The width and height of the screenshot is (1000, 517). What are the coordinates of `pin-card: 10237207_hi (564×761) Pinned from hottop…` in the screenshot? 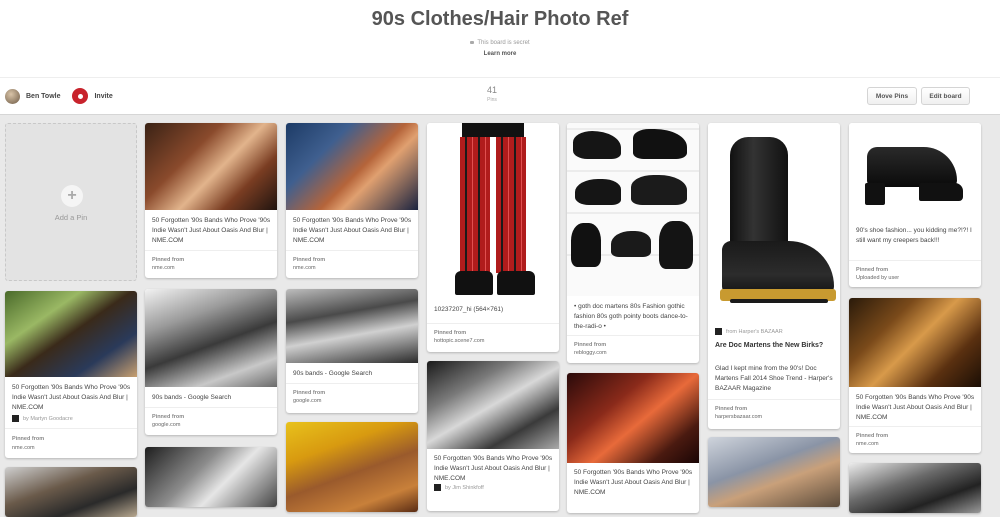 It's located at (493, 237).